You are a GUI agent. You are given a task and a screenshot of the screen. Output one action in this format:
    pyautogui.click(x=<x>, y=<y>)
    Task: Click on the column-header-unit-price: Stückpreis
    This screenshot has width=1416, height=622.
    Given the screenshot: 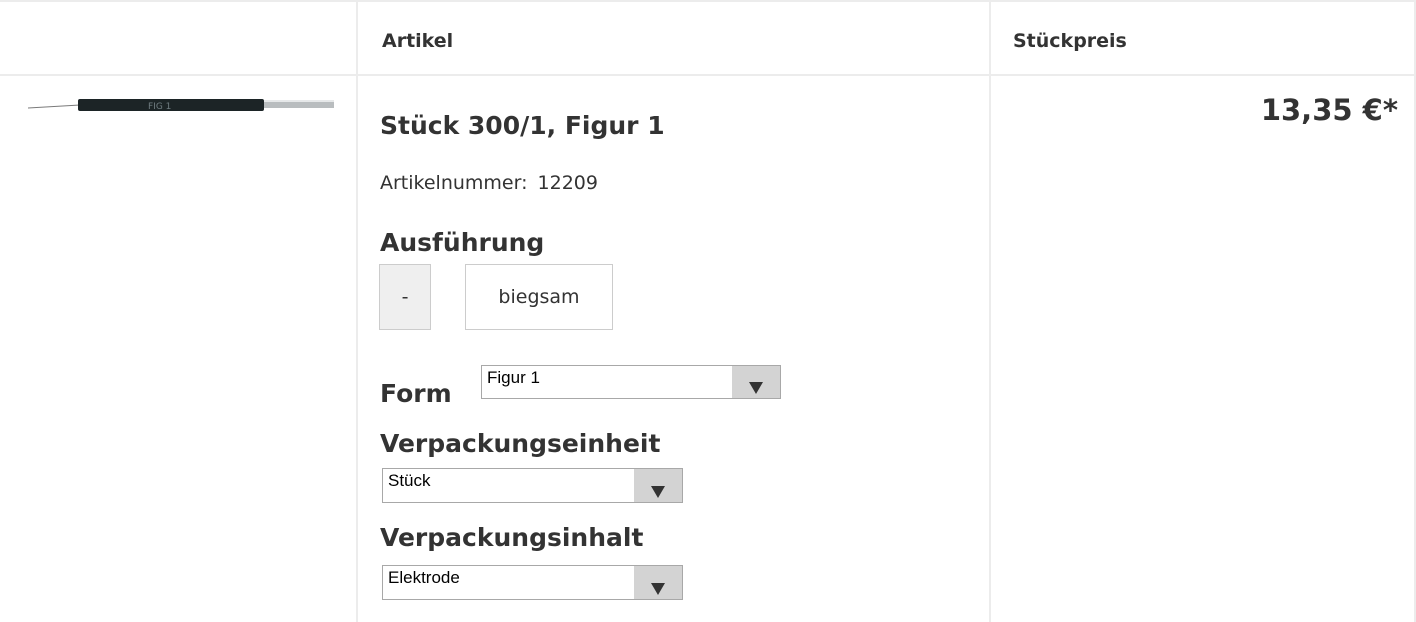 What is the action you would take?
    pyautogui.click(x=1070, y=41)
    